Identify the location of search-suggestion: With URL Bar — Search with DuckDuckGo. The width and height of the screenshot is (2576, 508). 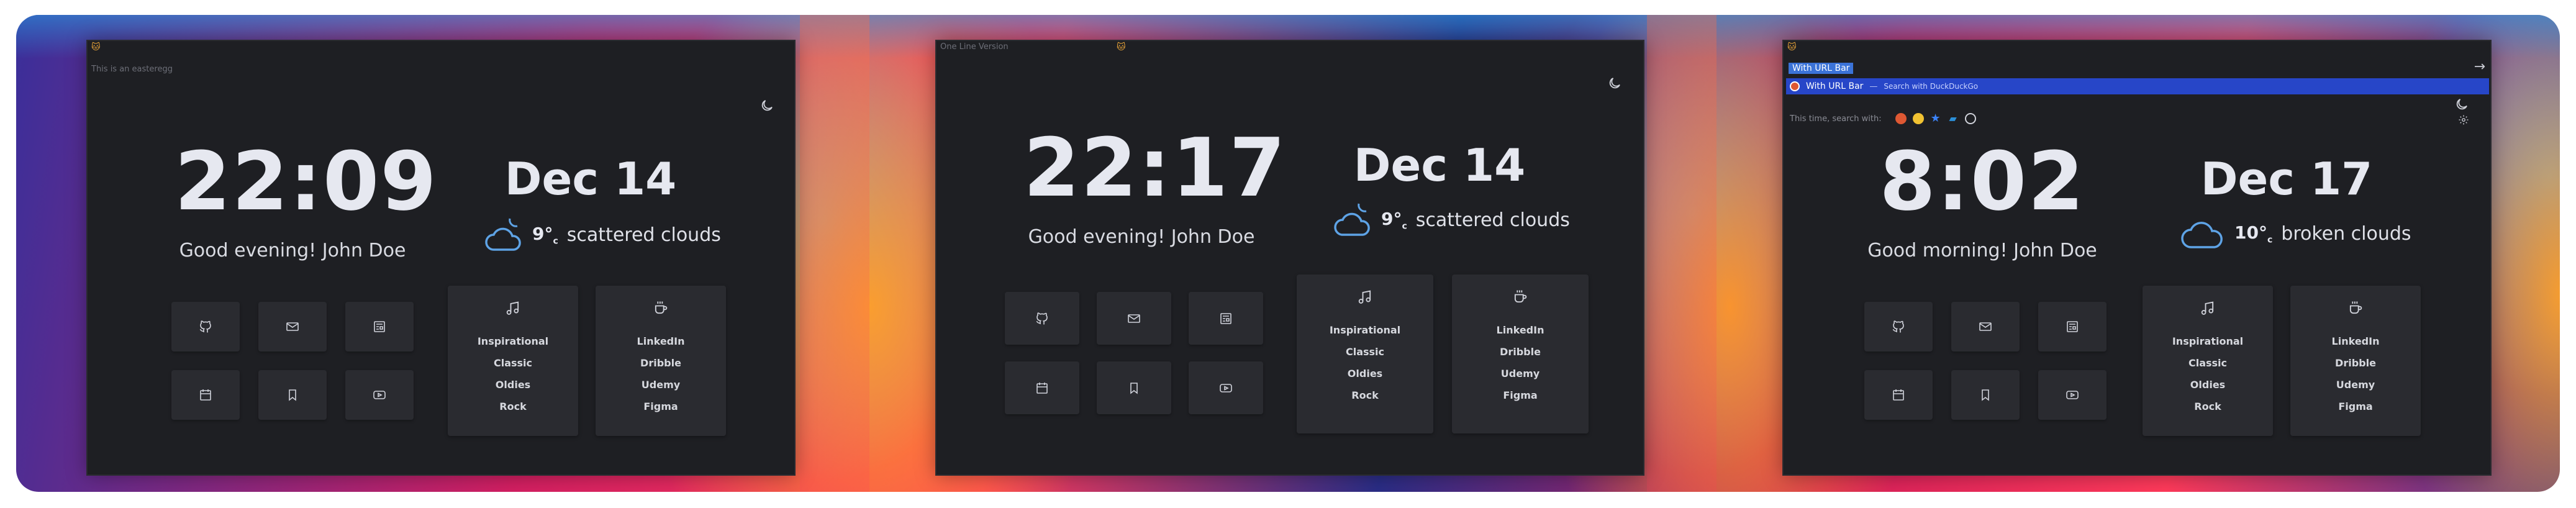
(2137, 86).